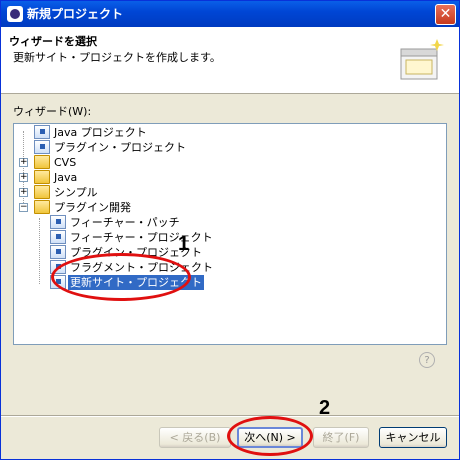 Image resolution: width=460 pixels, height=460 pixels. I want to click on java-project-icon, so click(42, 132).